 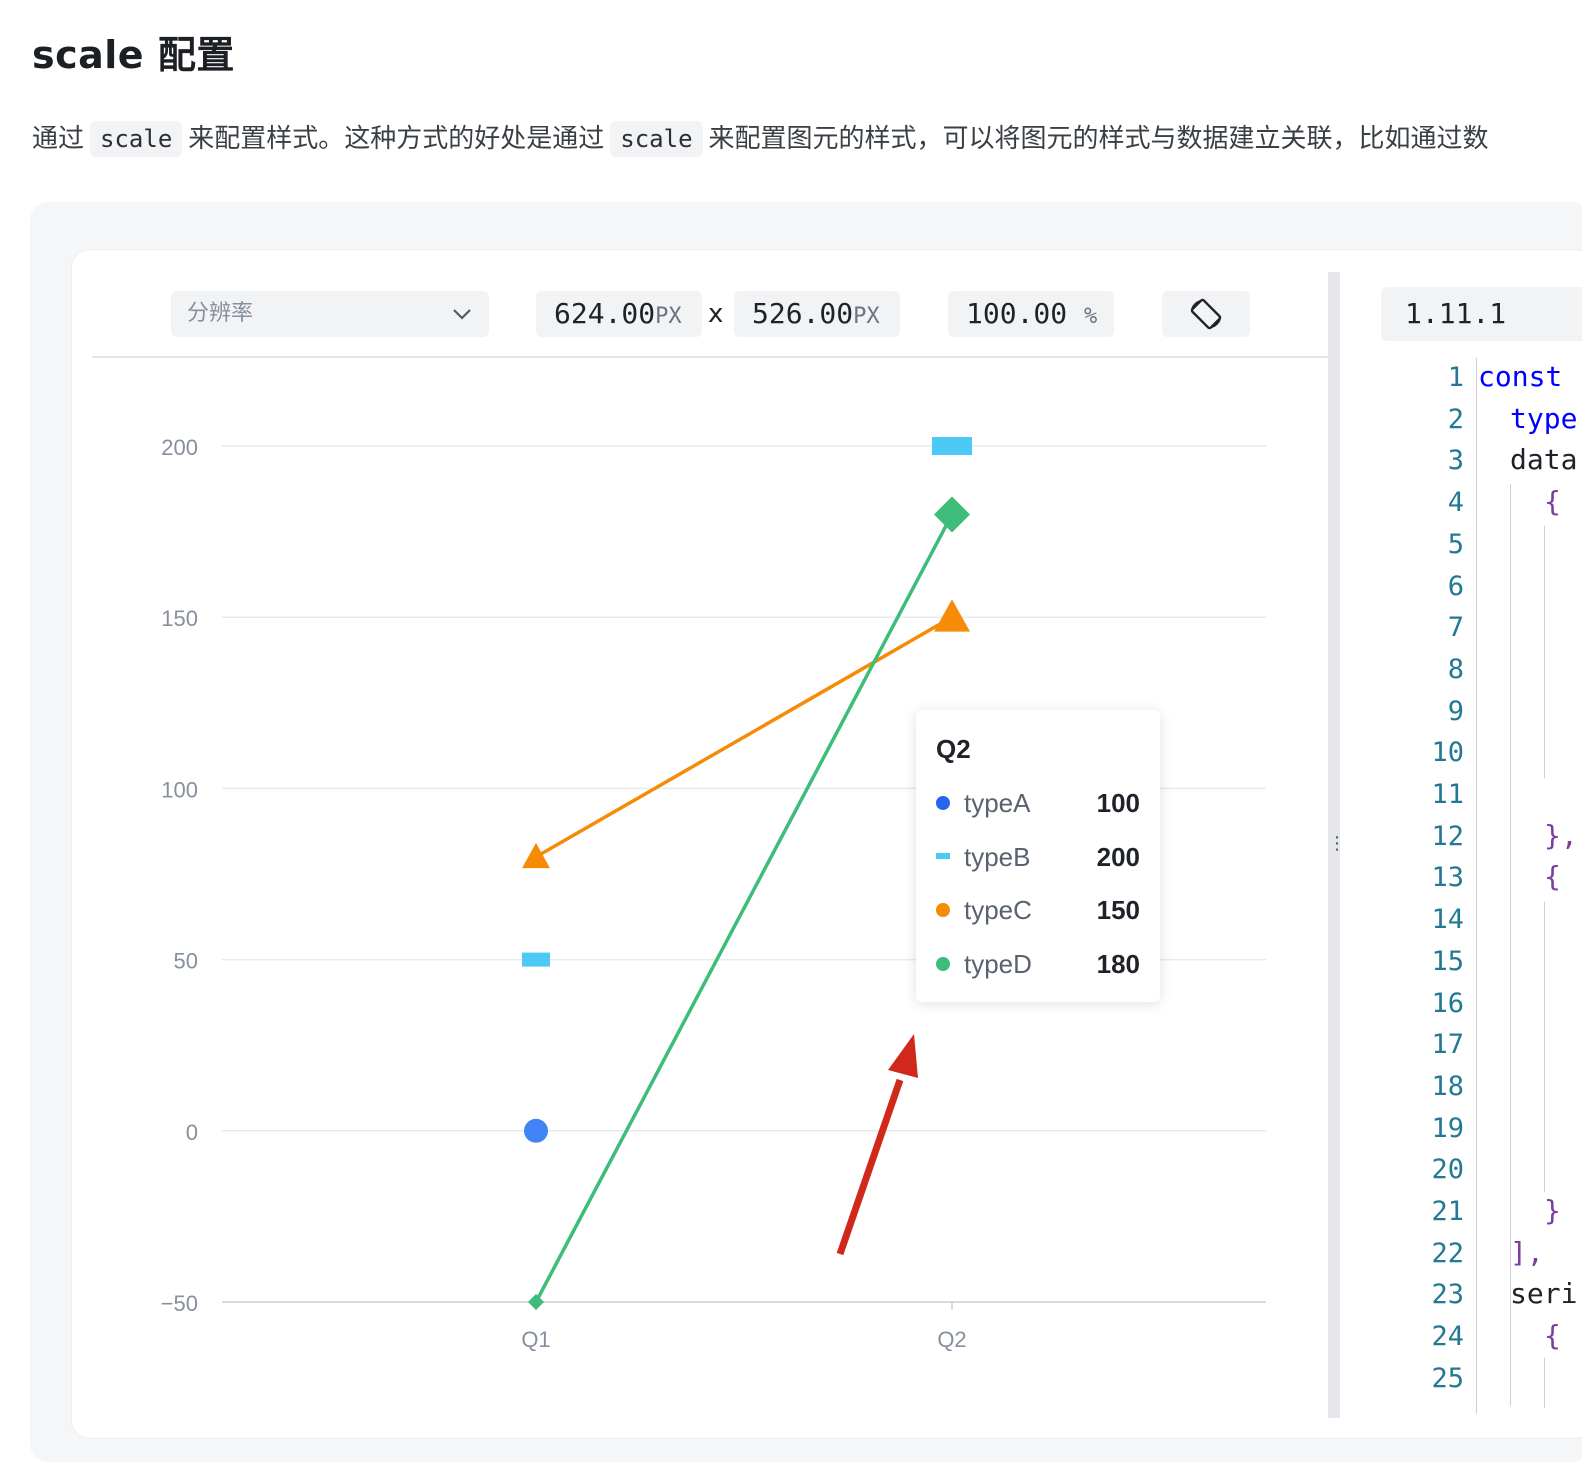 I want to click on line-number: 1, so click(x=1455, y=377).